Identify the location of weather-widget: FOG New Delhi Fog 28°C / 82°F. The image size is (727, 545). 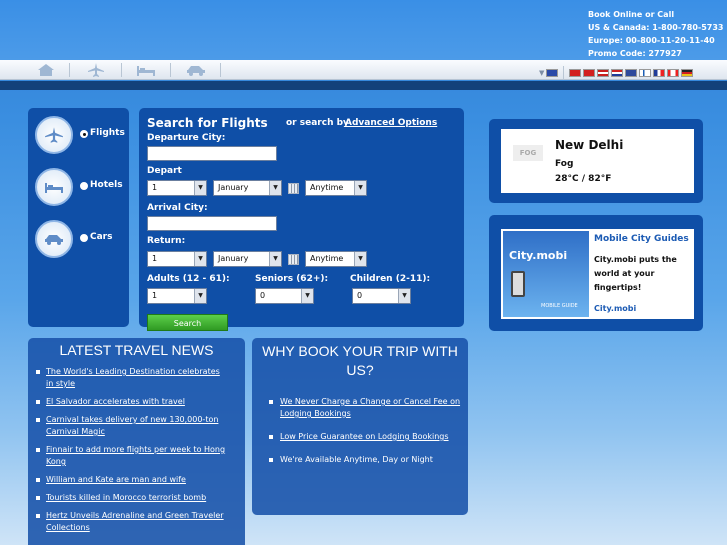
(596, 161).